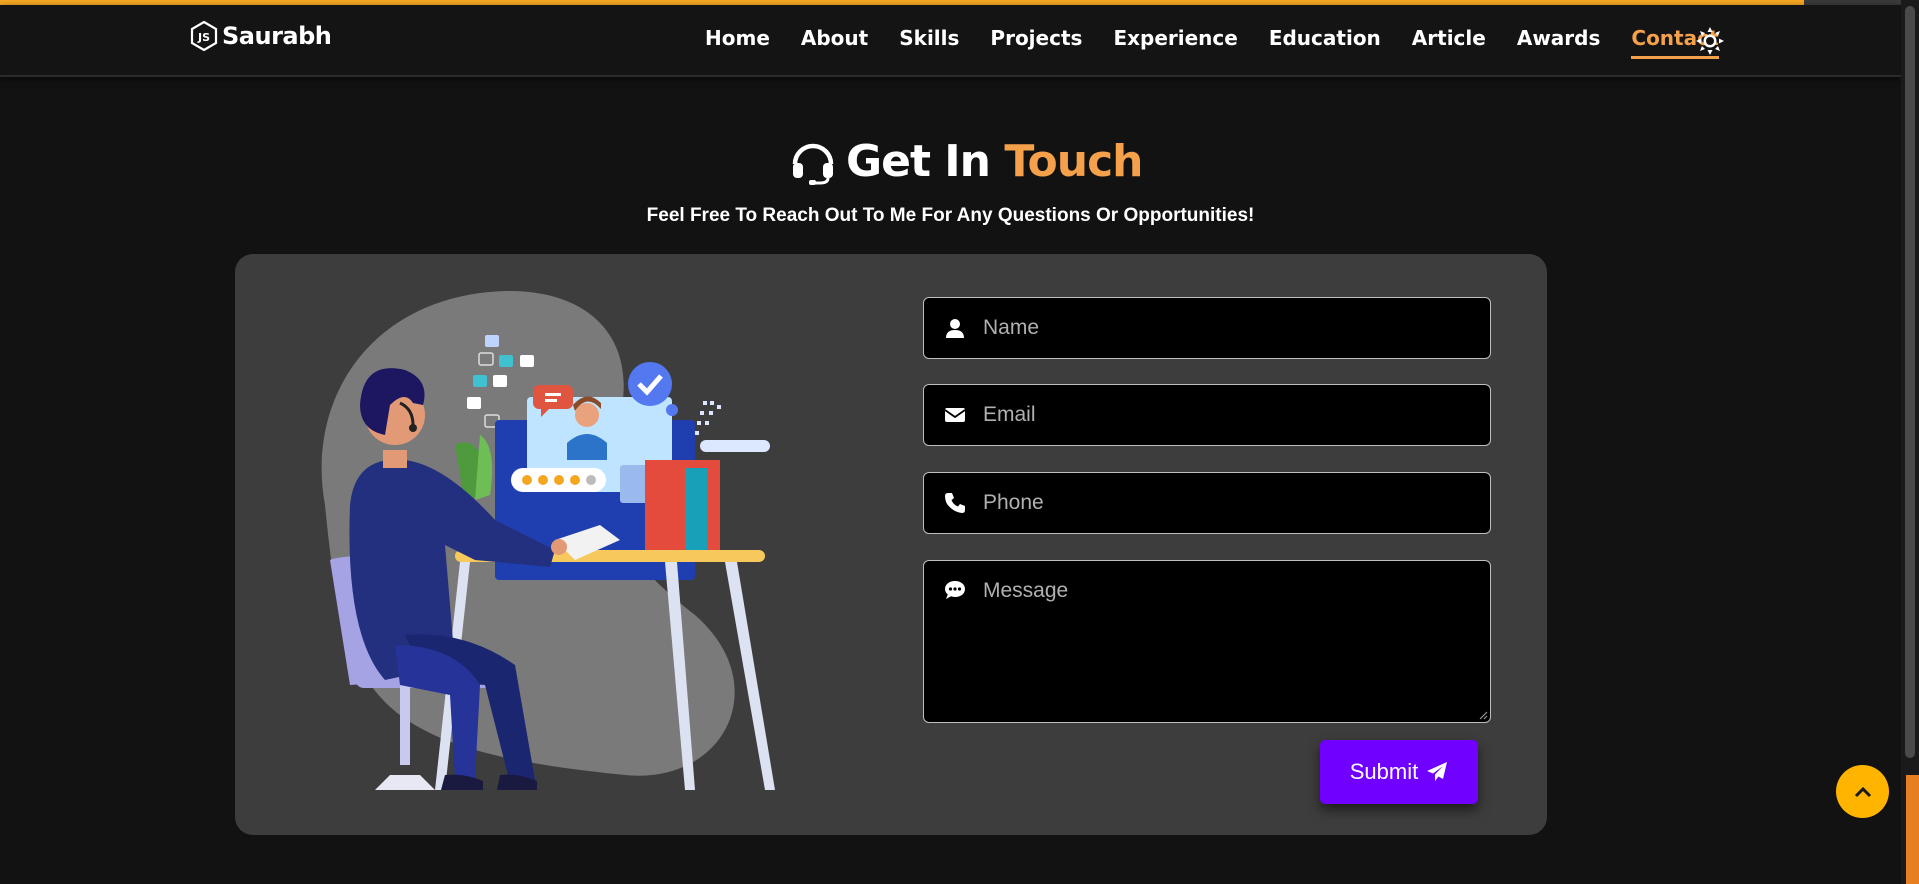 Image resolution: width=1919 pixels, height=884 pixels. What do you see at coordinates (1710, 41) in the screenshot?
I see `sun-icon` at bounding box center [1710, 41].